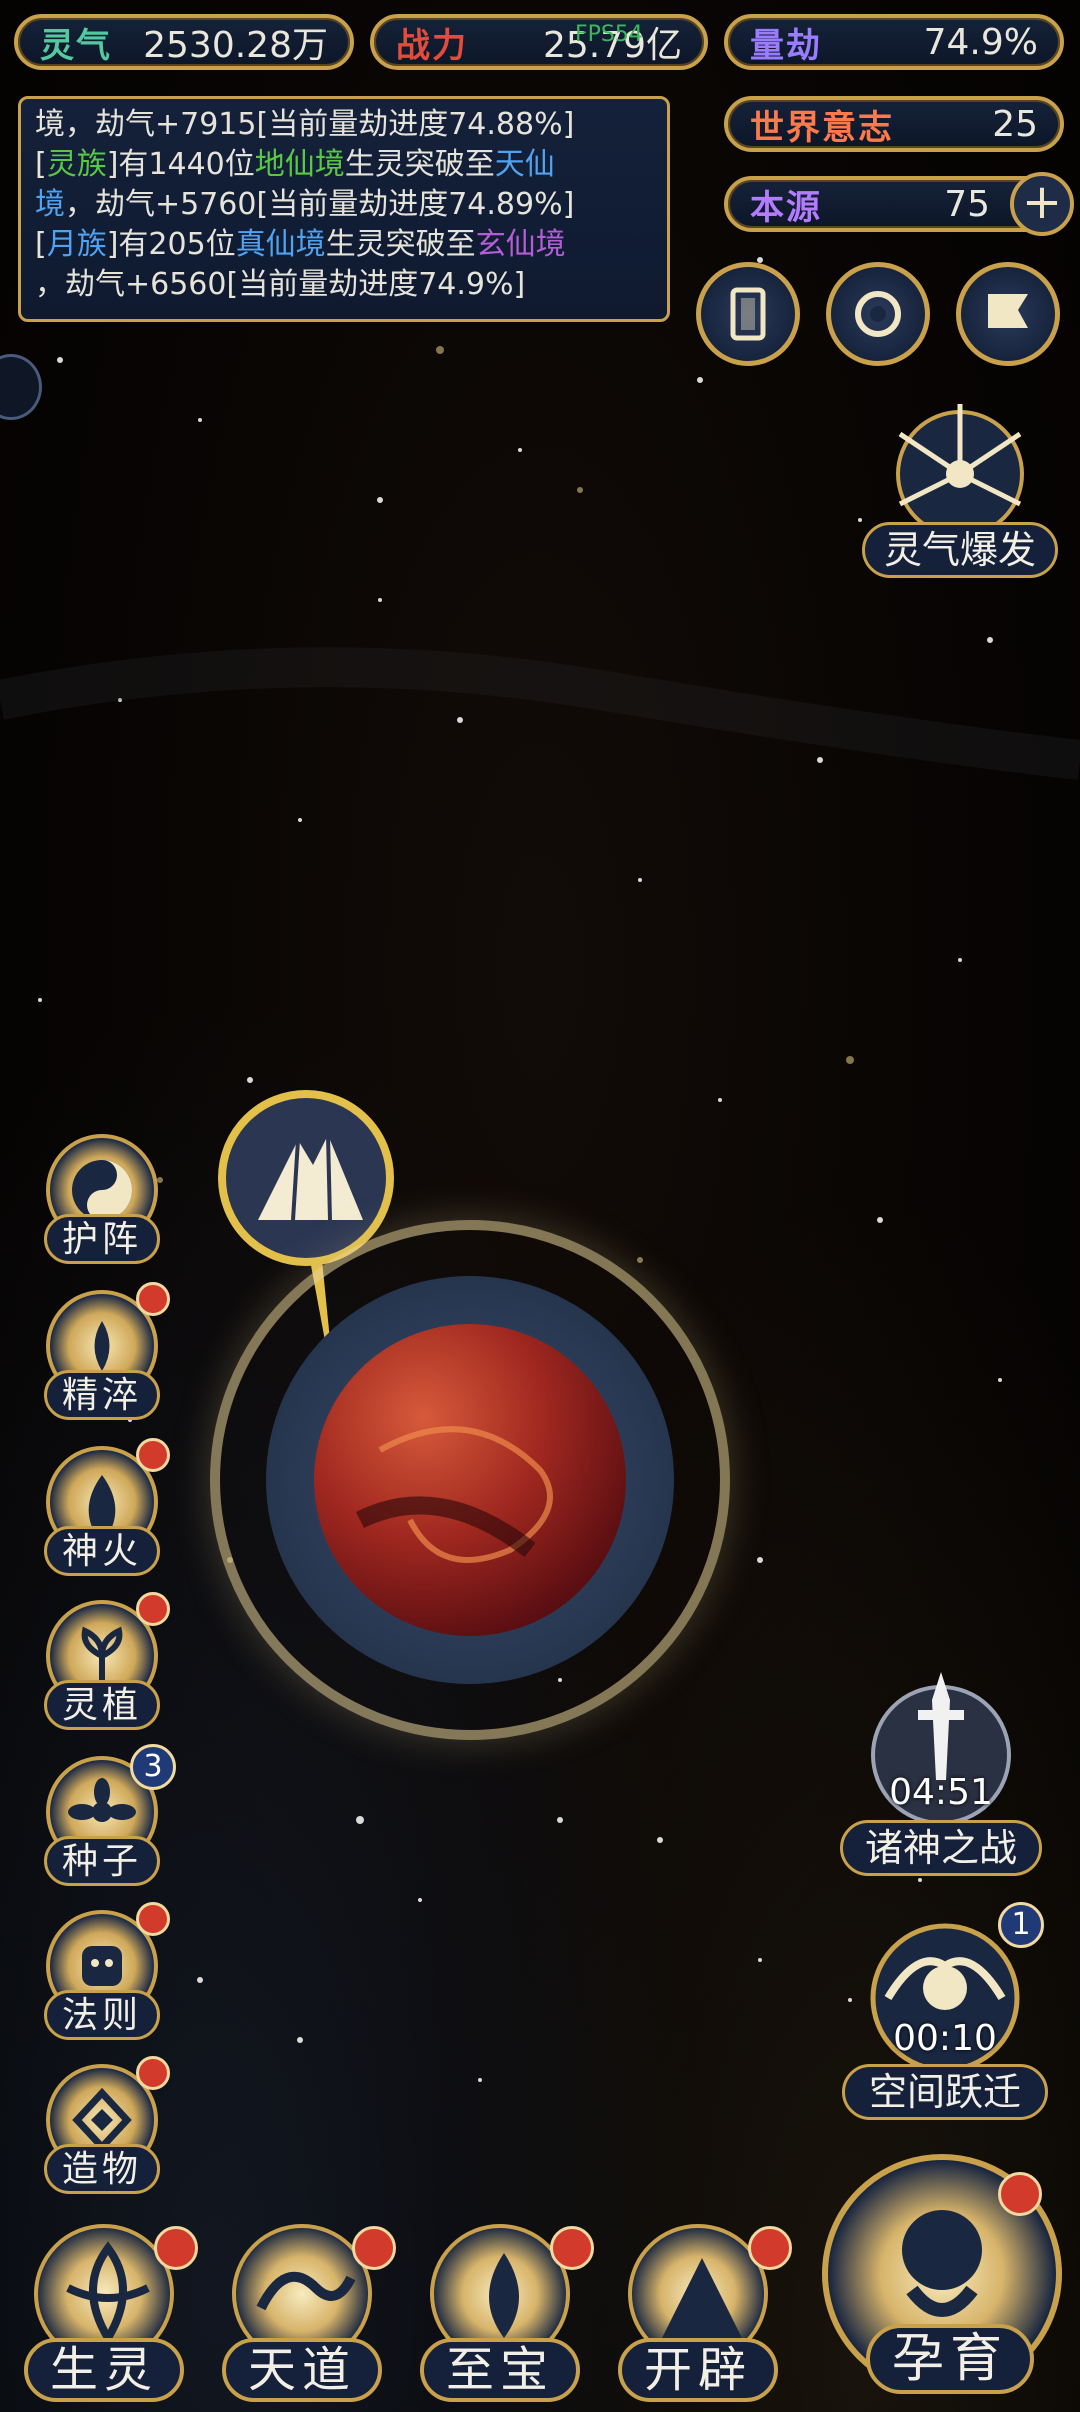 Image resolution: width=1080 pixels, height=2412 pixels. Describe the element at coordinates (104, 1976) in the screenshot. I see `side-item-law: 法则` at that location.